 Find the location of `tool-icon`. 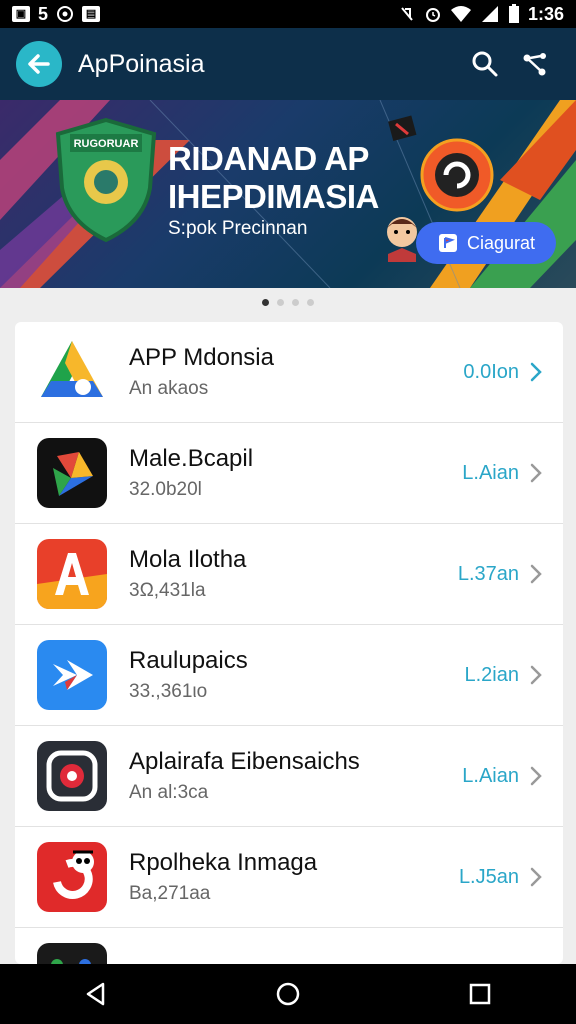

tool-icon is located at coordinates (402, 128).